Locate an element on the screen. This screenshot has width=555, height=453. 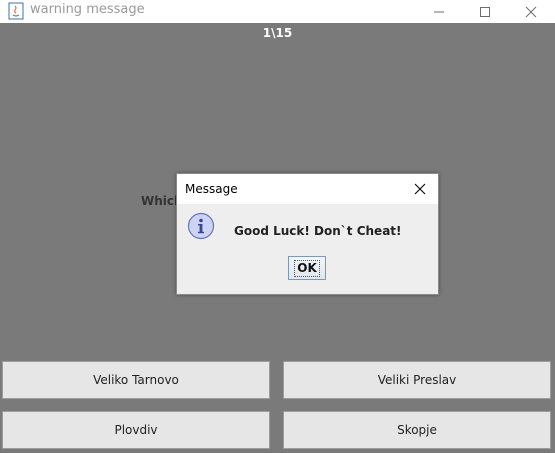
close-button is located at coordinates (531, 11).